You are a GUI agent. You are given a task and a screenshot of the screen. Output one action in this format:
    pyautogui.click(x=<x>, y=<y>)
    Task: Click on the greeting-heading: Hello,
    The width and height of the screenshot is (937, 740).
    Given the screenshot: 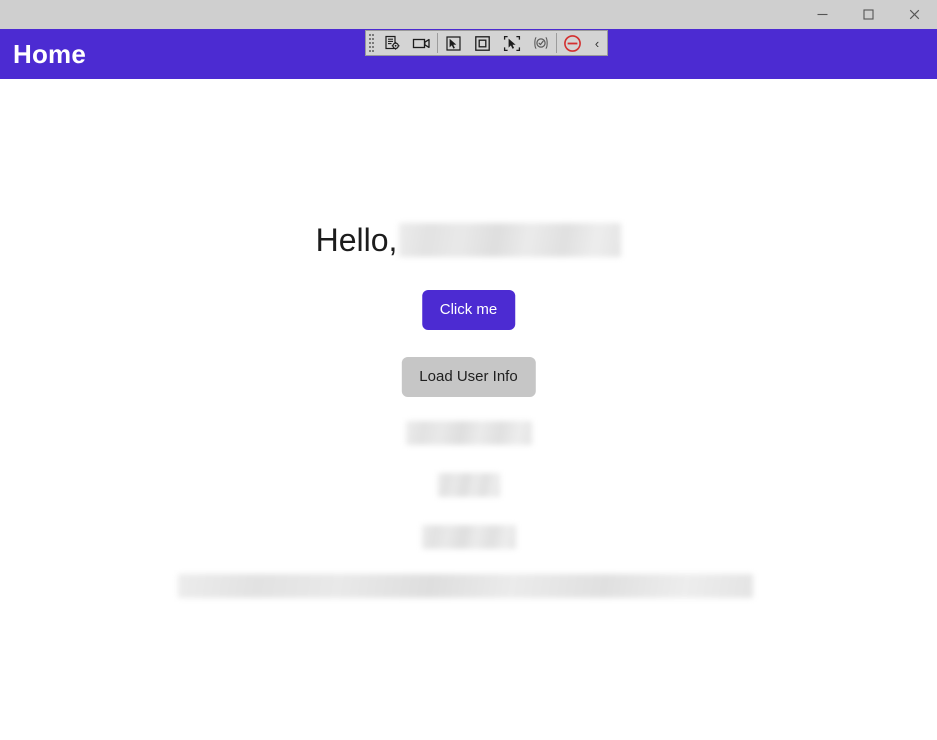 What is the action you would take?
    pyautogui.click(x=468, y=240)
    